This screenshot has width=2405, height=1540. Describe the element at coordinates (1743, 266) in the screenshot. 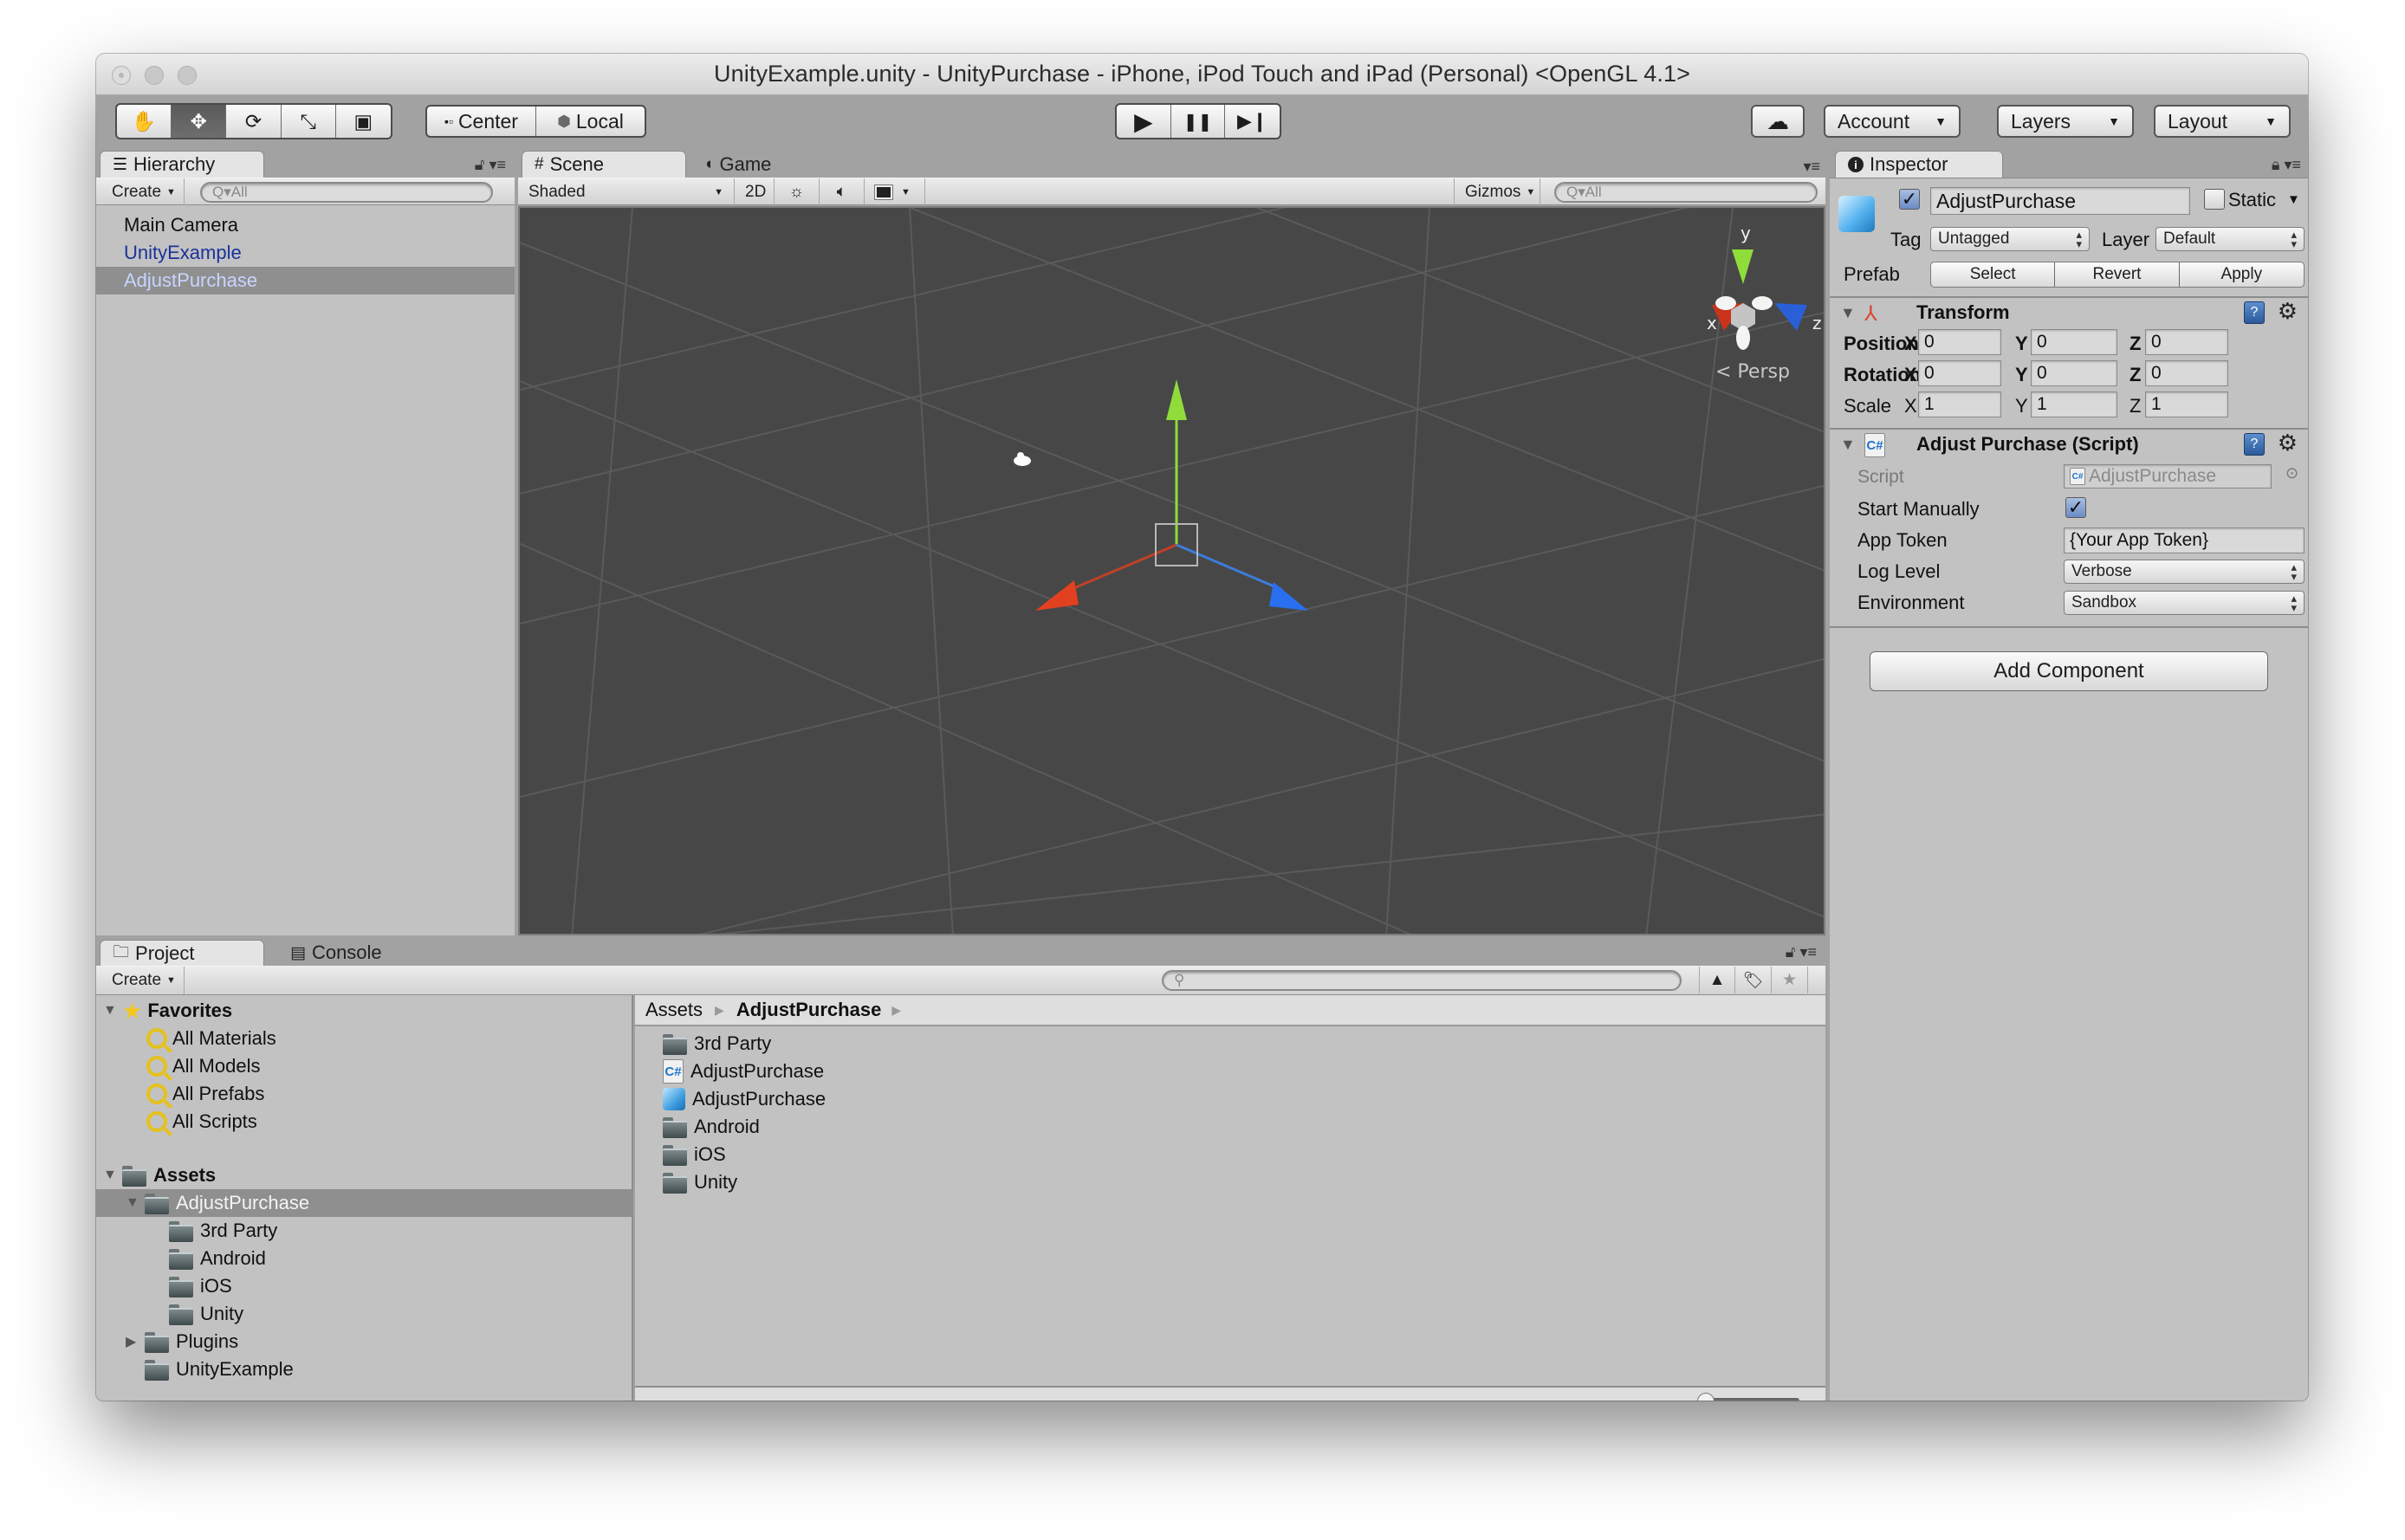

I see `y-axis-cone` at that location.